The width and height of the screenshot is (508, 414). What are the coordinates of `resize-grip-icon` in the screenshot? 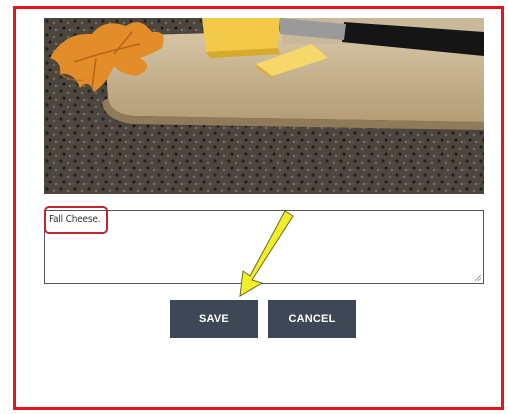 It's located at (478, 278).